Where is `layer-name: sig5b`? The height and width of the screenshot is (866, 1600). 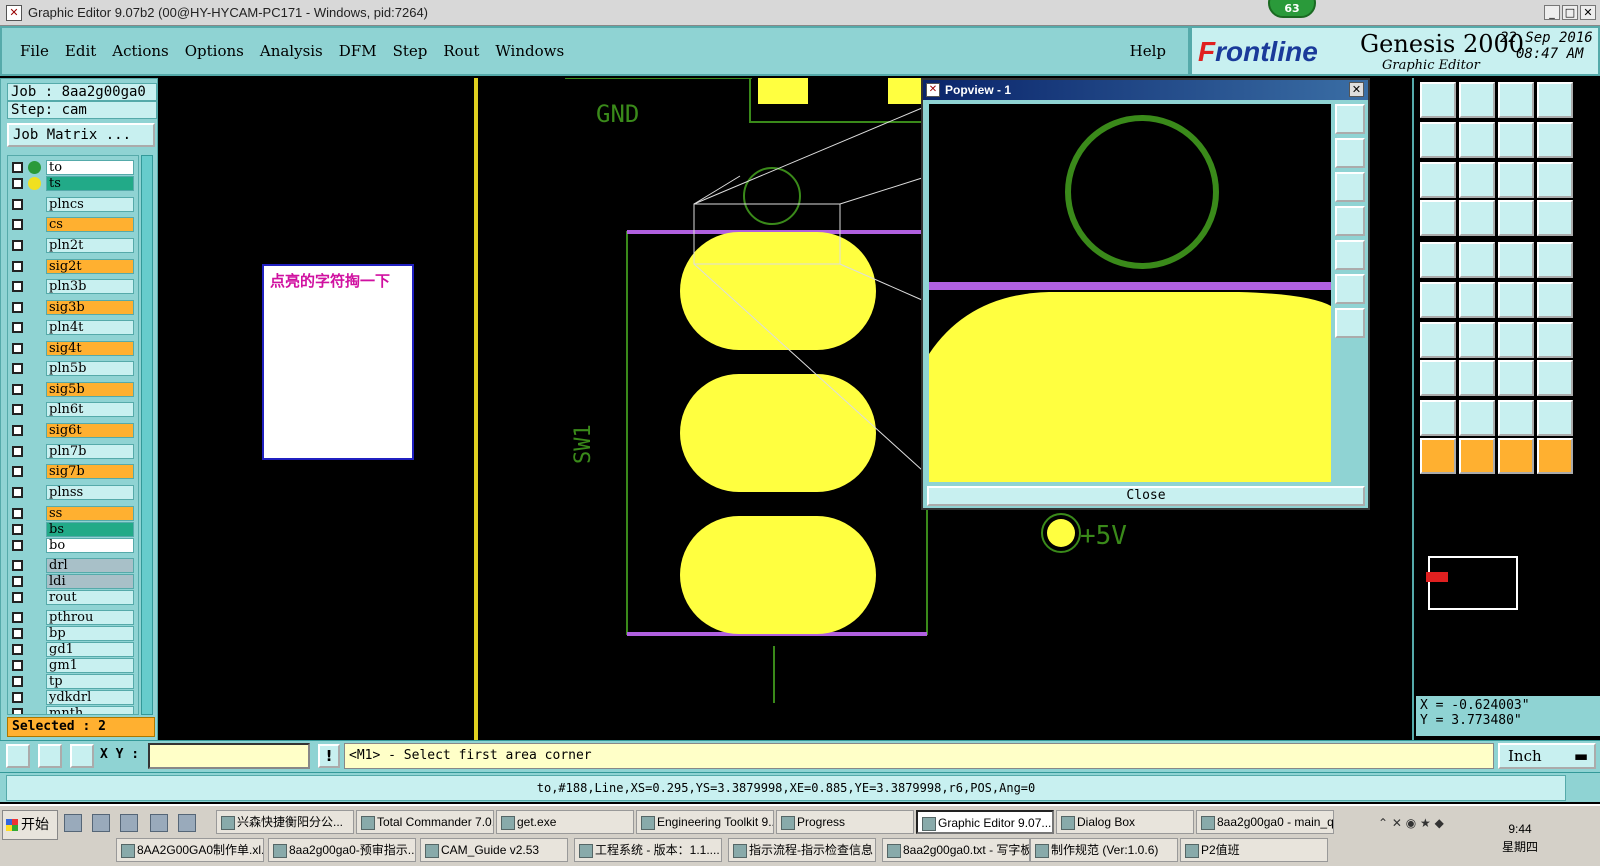
layer-name: sig5b is located at coordinates (90, 389).